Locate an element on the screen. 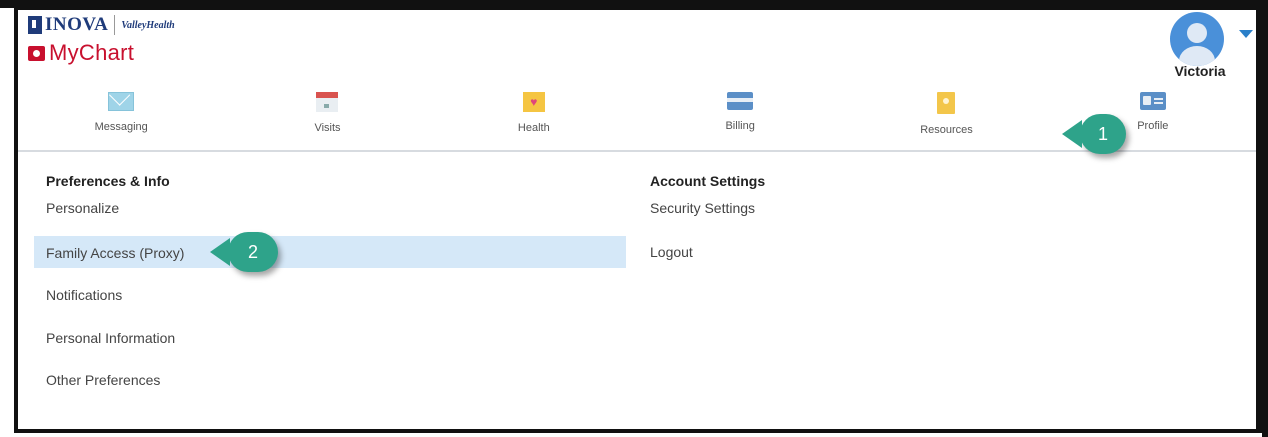 This screenshot has height=437, width=1268. nav-health: ♥ Health is located at coordinates (534, 118).